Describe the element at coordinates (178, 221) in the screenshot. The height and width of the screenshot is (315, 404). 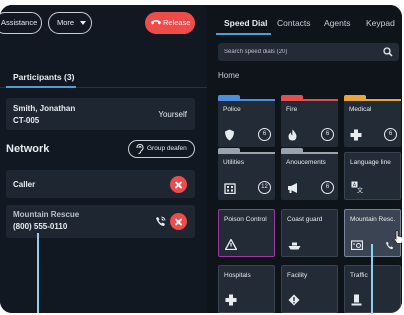
I see `drop-rescue-button` at that location.